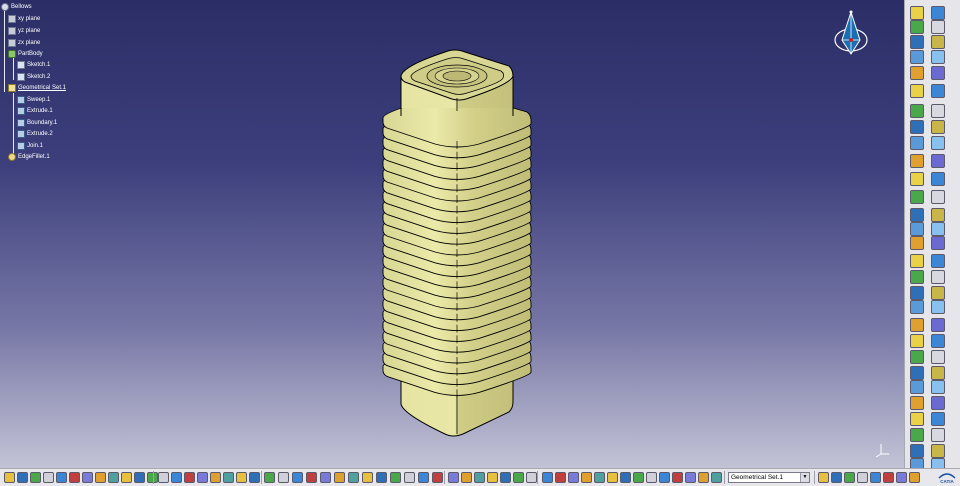  What do you see at coordinates (35, 134) in the screenshot?
I see `tree-node-extrude-2: Extrude.2` at bounding box center [35, 134].